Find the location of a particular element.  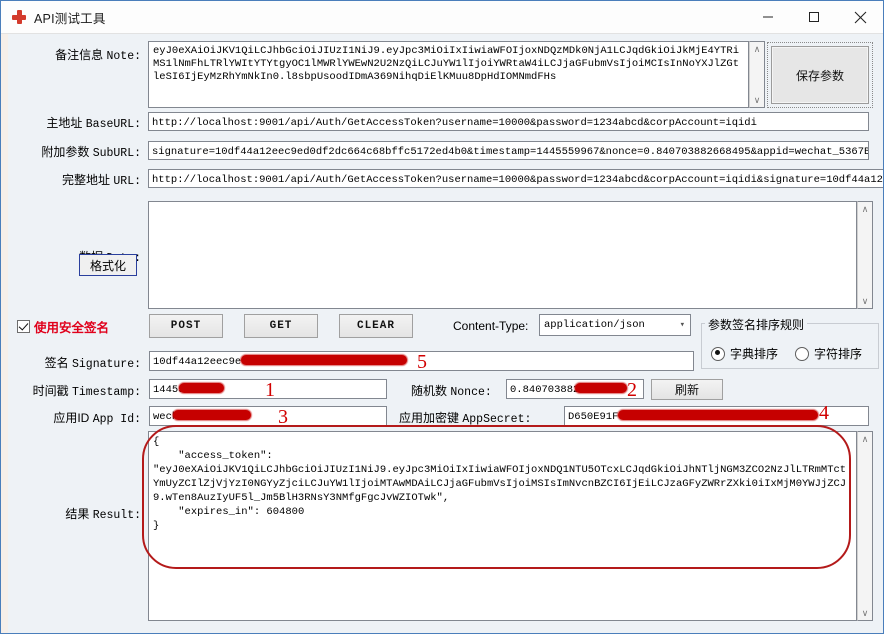

radio-button-on is located at coordinates (718, 353).